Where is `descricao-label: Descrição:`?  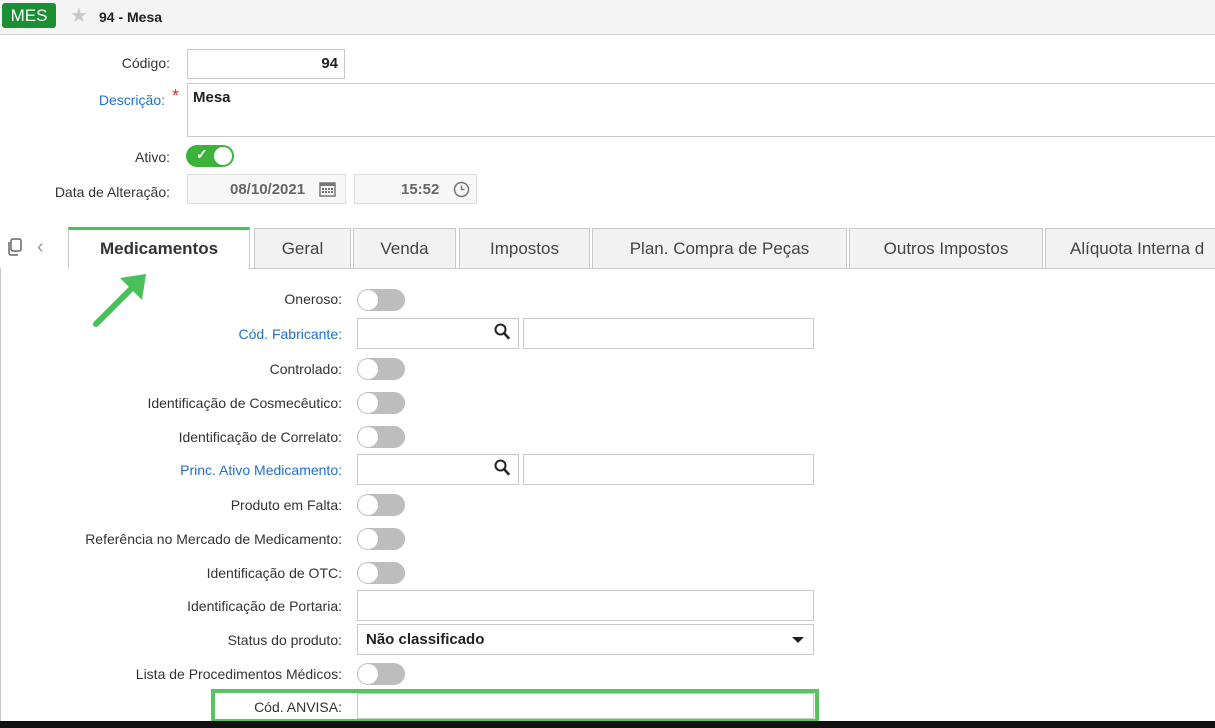 descricao-label: Descrição: is located at coordinates (131, 100).